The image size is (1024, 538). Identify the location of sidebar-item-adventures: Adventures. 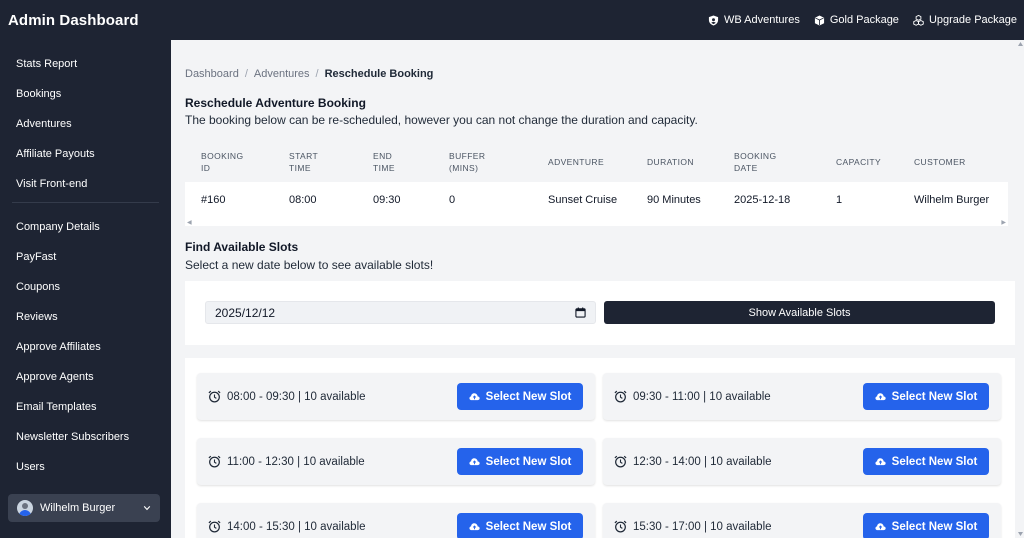
(85, 124).